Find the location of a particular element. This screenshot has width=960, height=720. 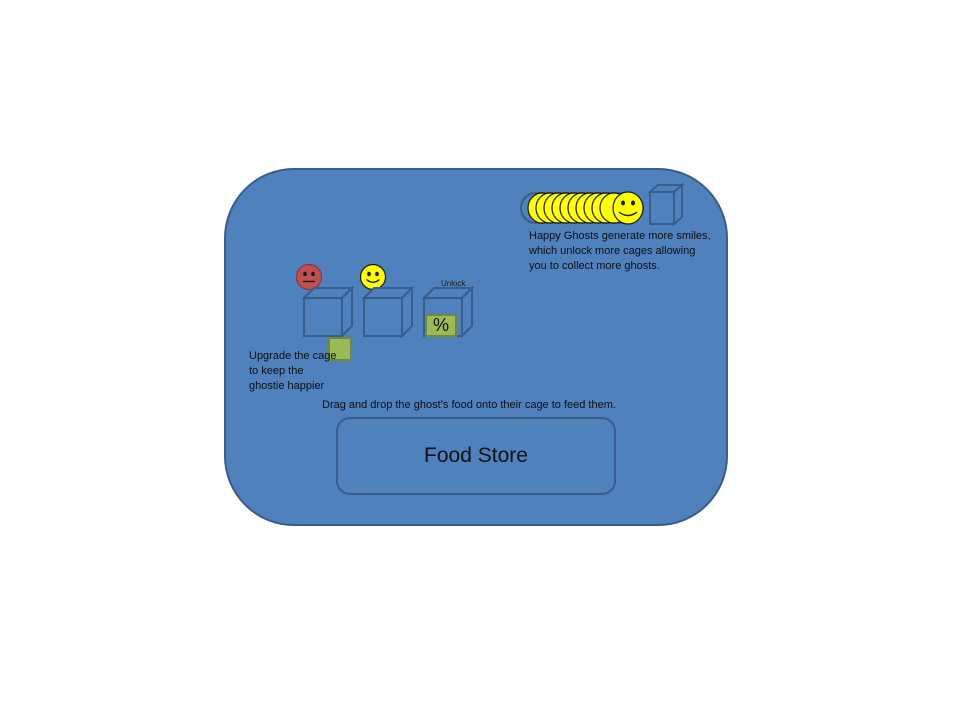

percent-symbol: % is located at coordinates (440, 325).